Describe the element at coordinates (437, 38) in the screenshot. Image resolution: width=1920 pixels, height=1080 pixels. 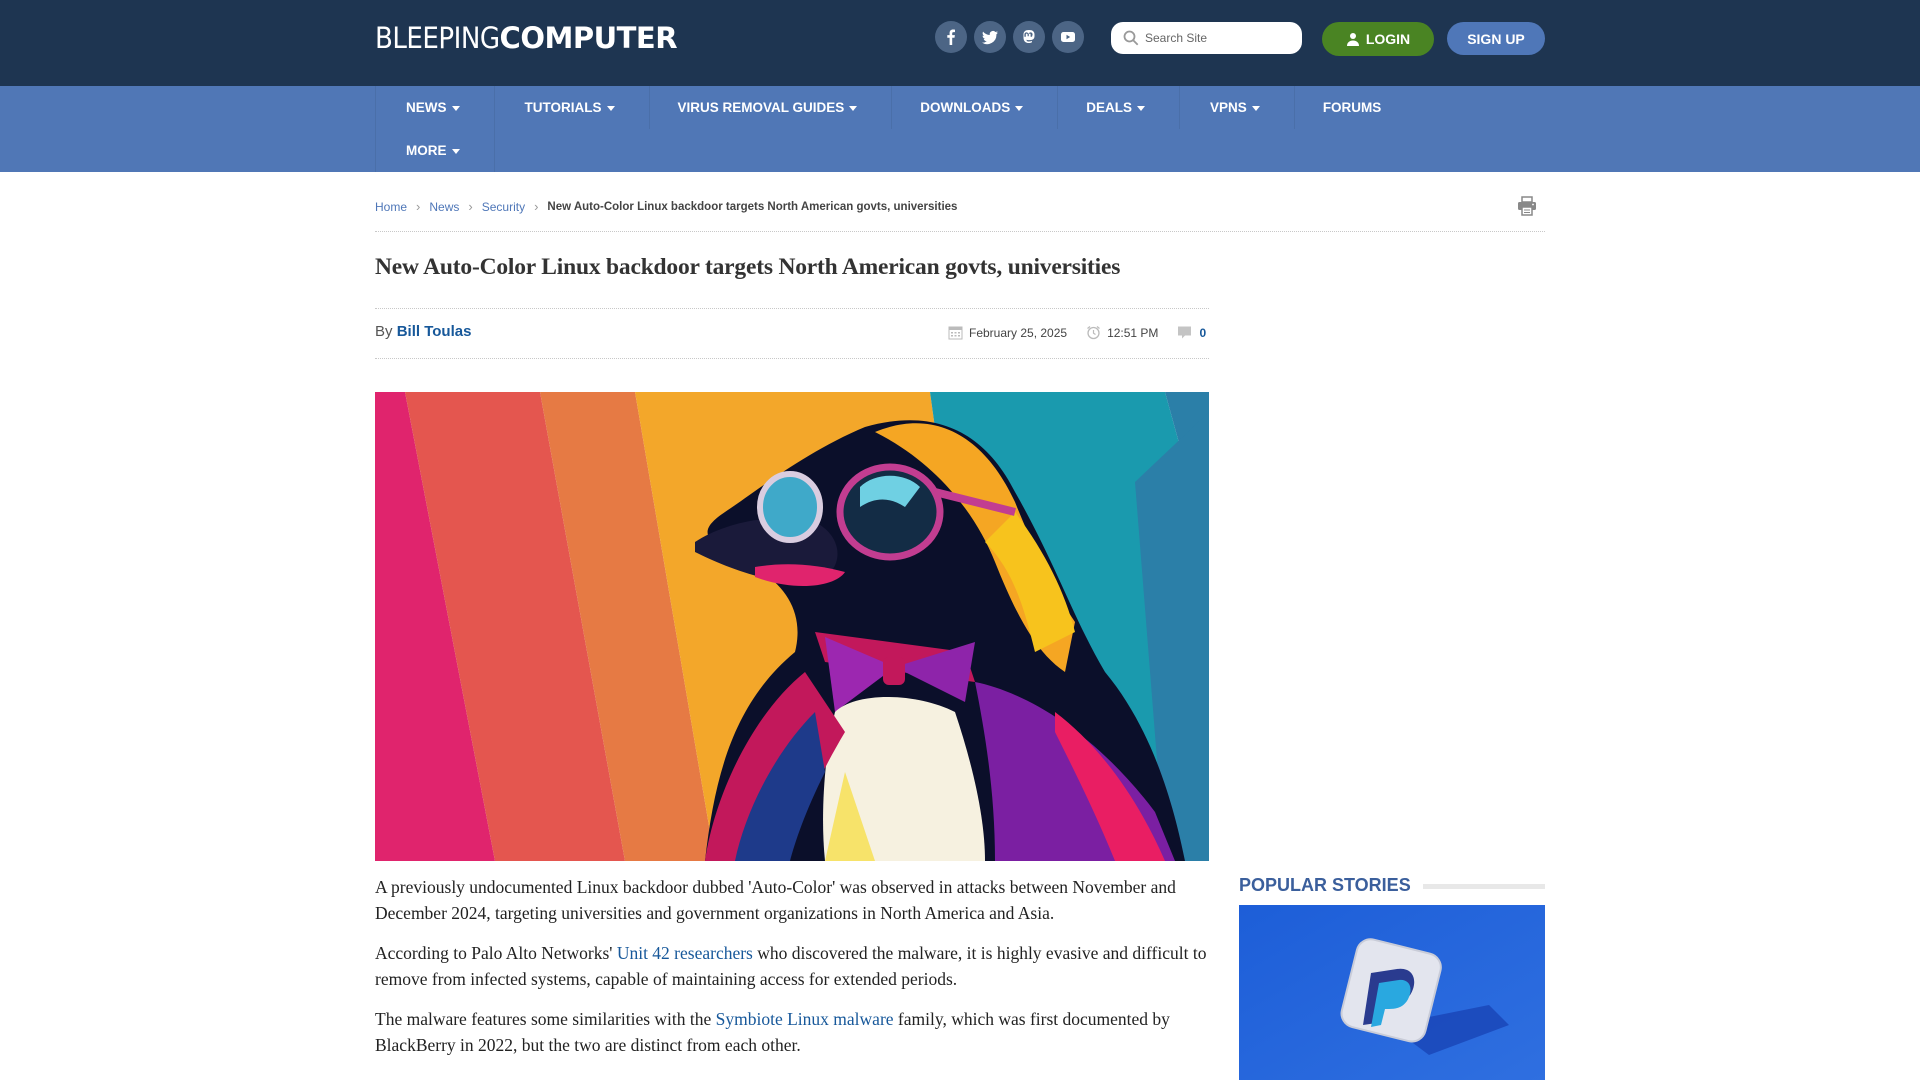
I see `logo-light-text: BLEEPING` at that location.